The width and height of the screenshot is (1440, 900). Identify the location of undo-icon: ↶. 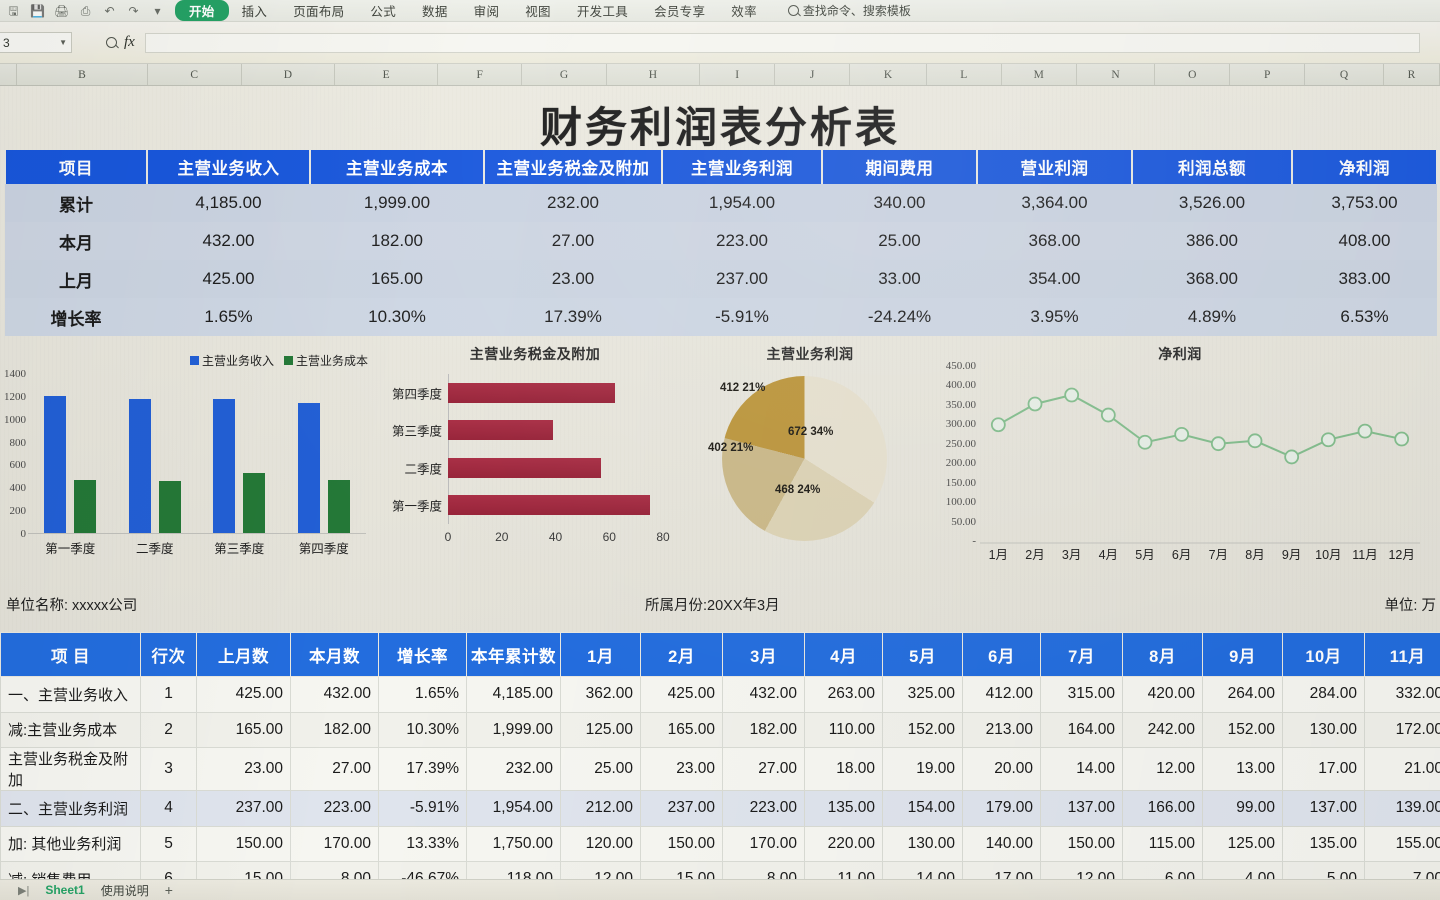
(109, 11).